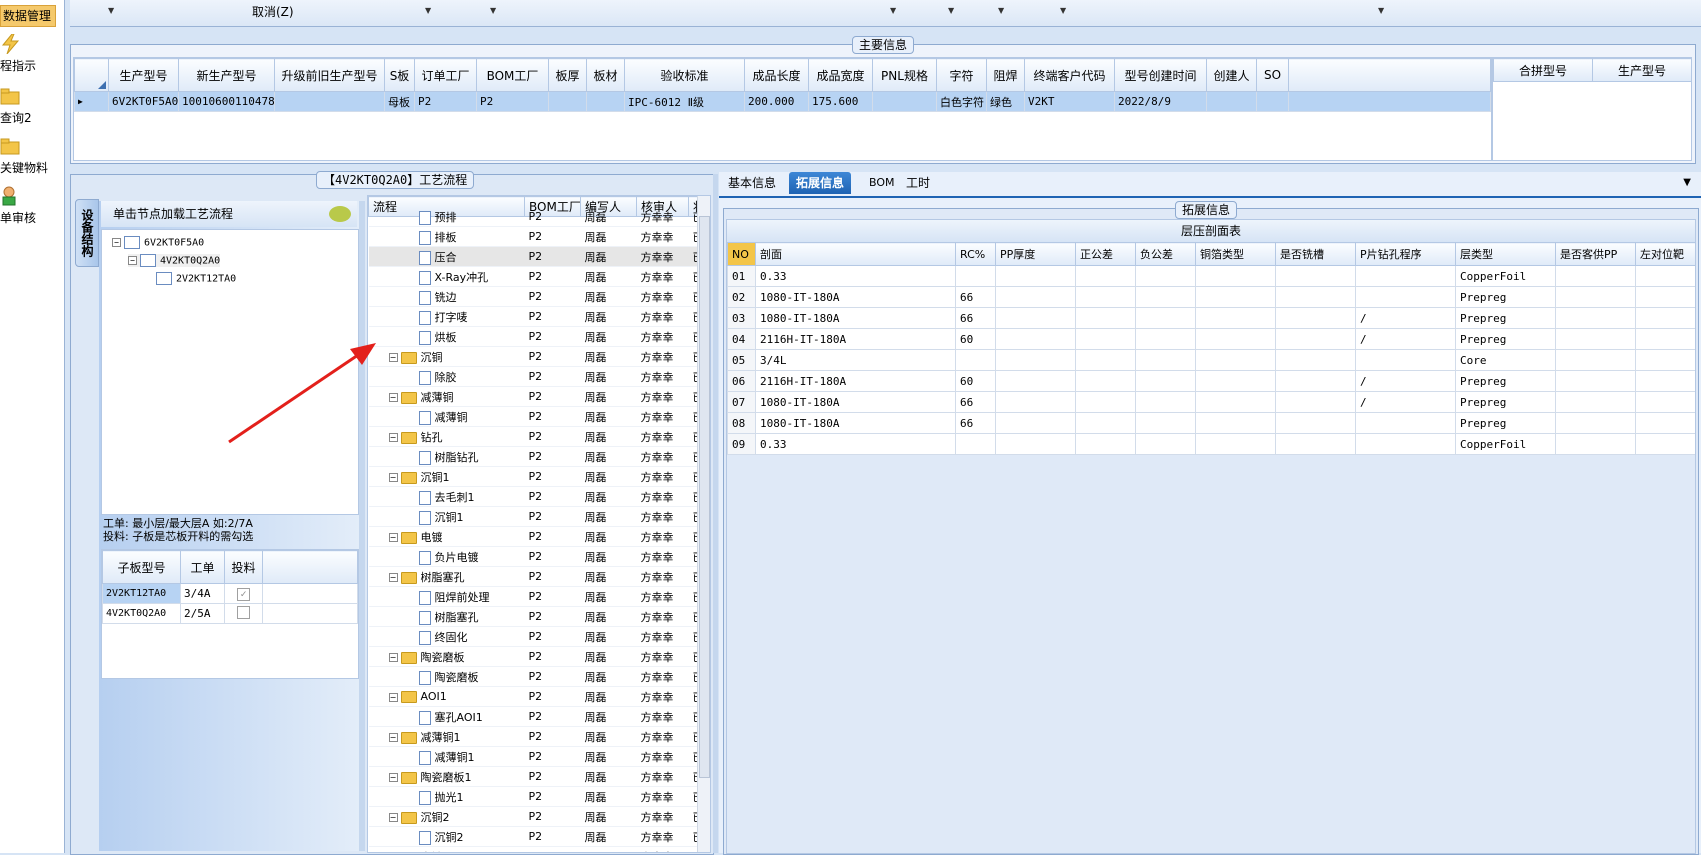  Describe the element at coordinates (446, 836) in the screenshot. I see `process-name-cell: 沉铜2` at that location.